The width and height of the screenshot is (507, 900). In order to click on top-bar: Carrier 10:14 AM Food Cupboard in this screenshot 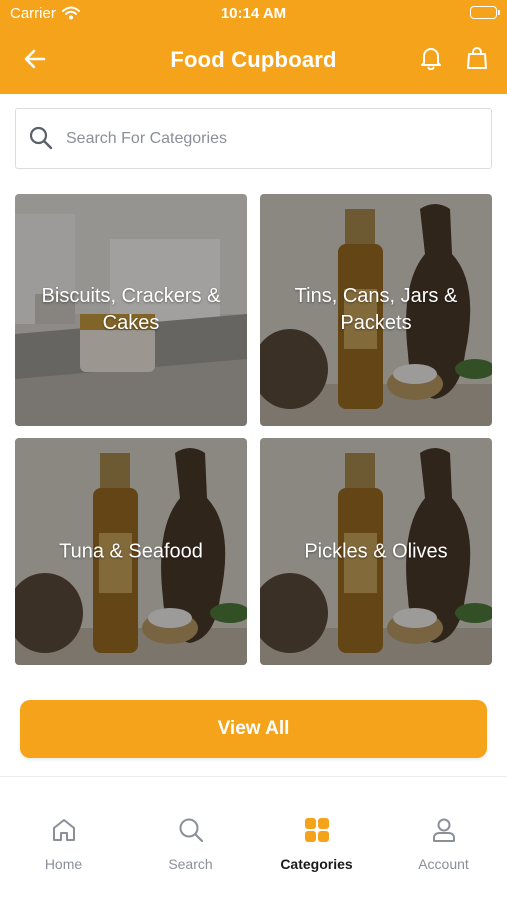, I will do `click(253, 47)`.